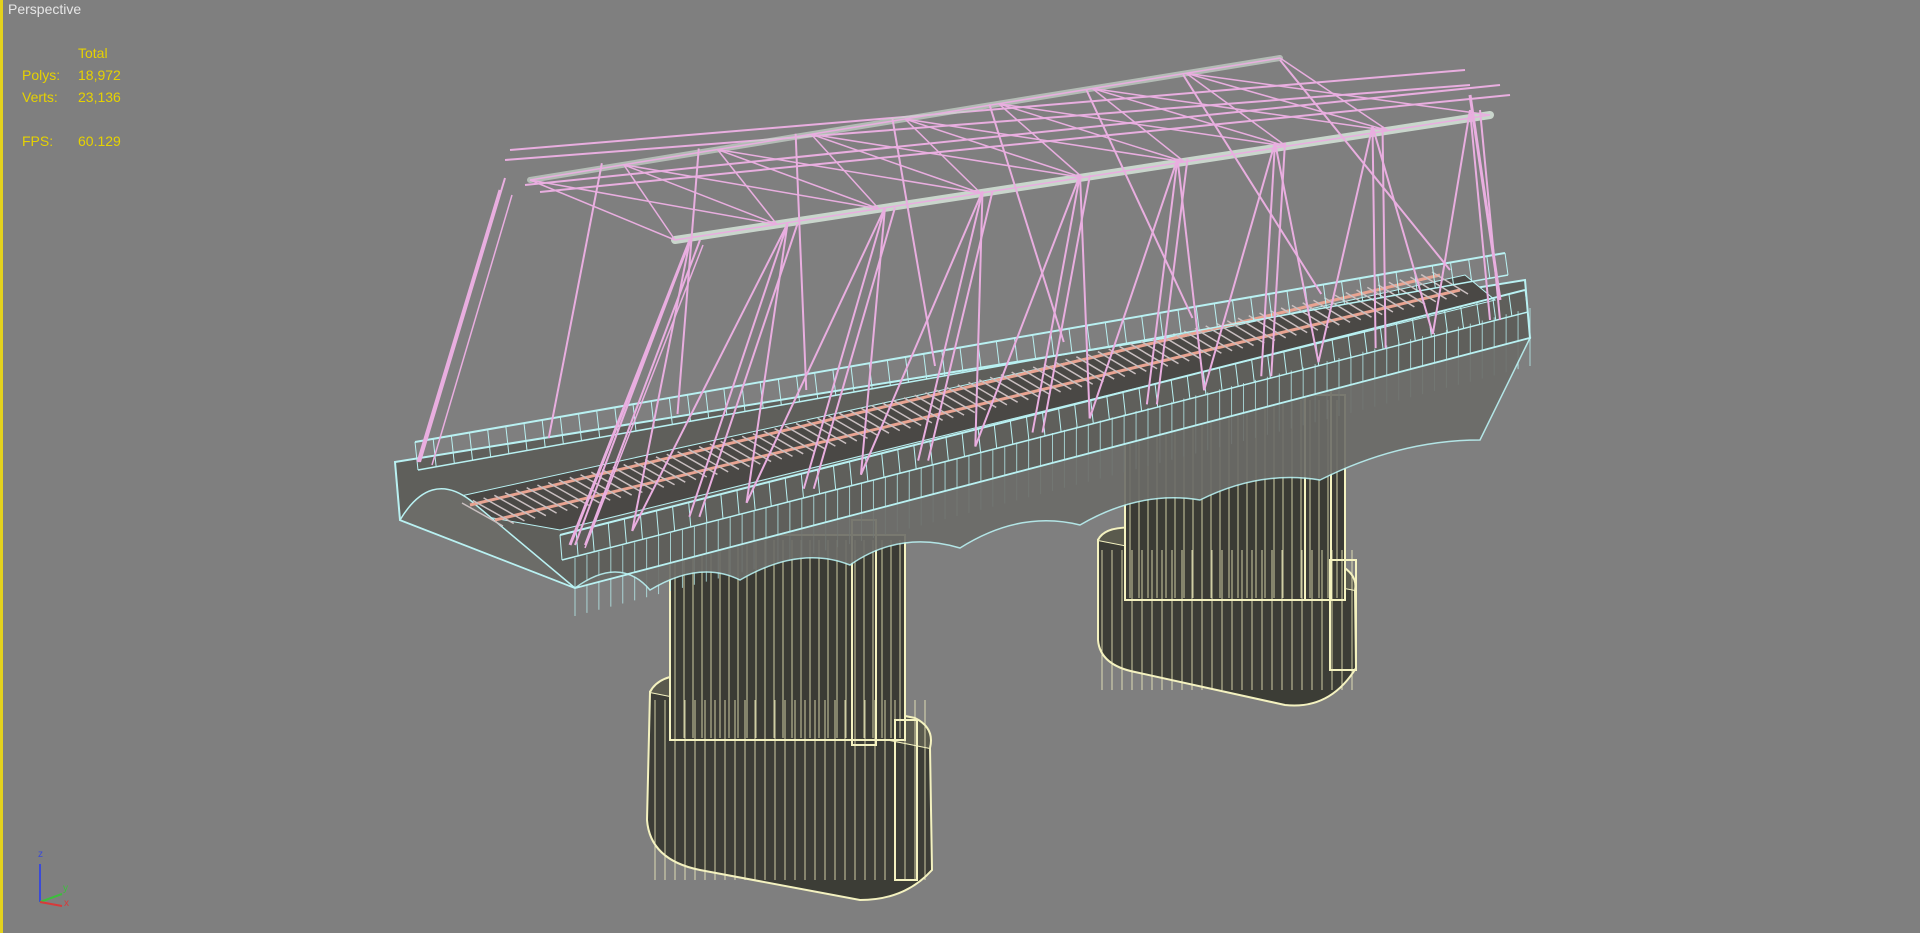  I want to click on verts-value: 23,136, so click(99, 97).